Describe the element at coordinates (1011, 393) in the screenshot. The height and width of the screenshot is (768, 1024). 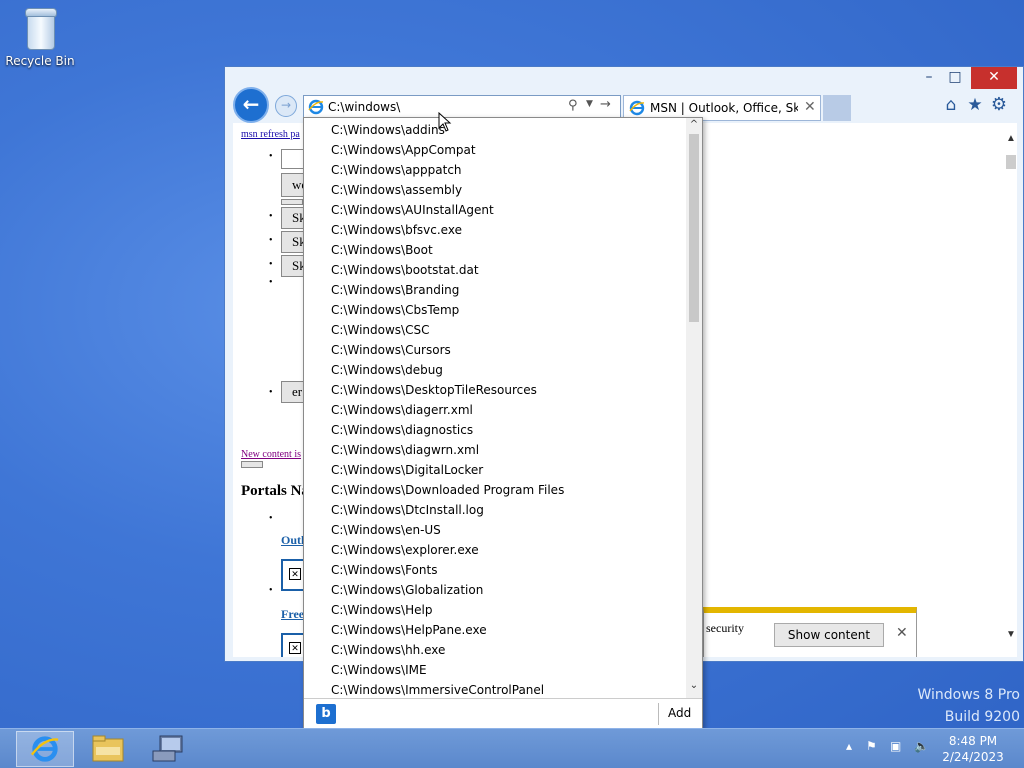
I see `page-scrollbar: ▲ ▼` at that location.